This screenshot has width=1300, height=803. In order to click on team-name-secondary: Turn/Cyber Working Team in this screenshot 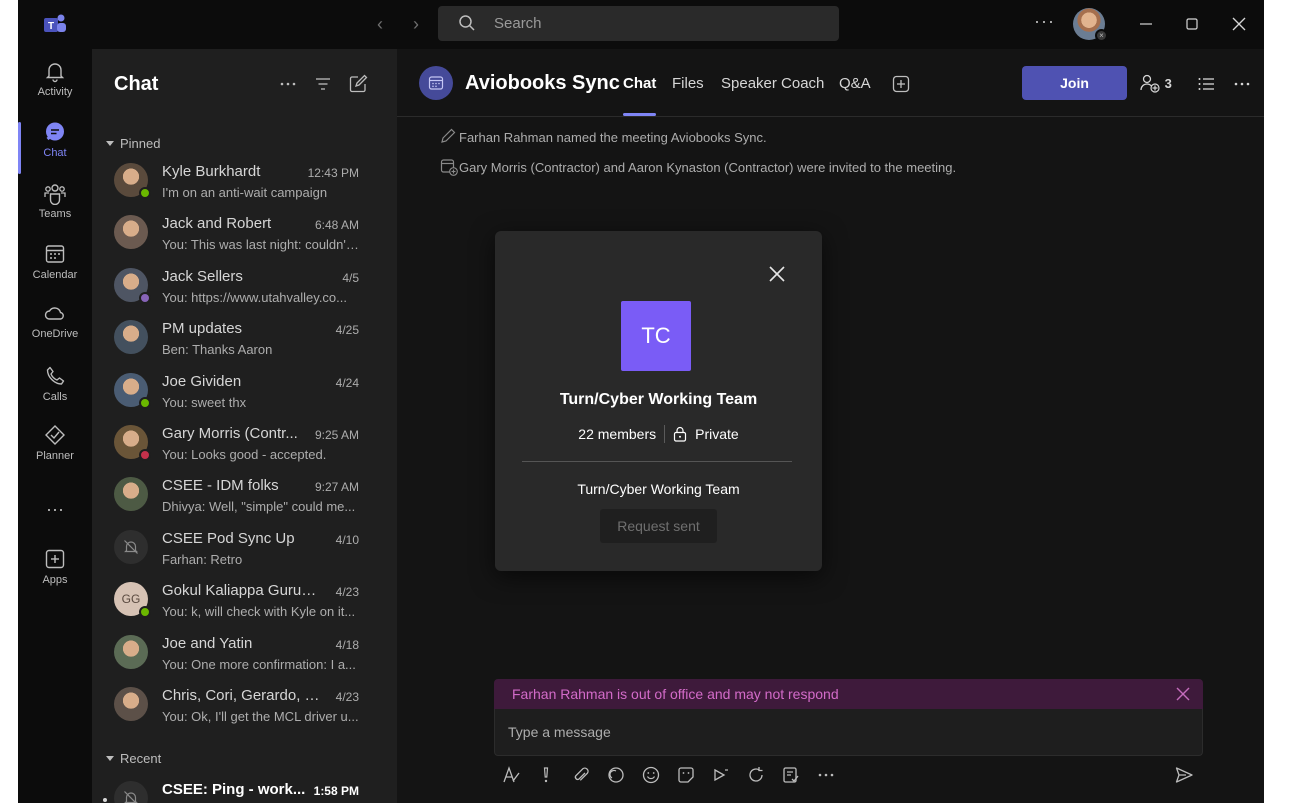, I will do `click(658, 489)`.